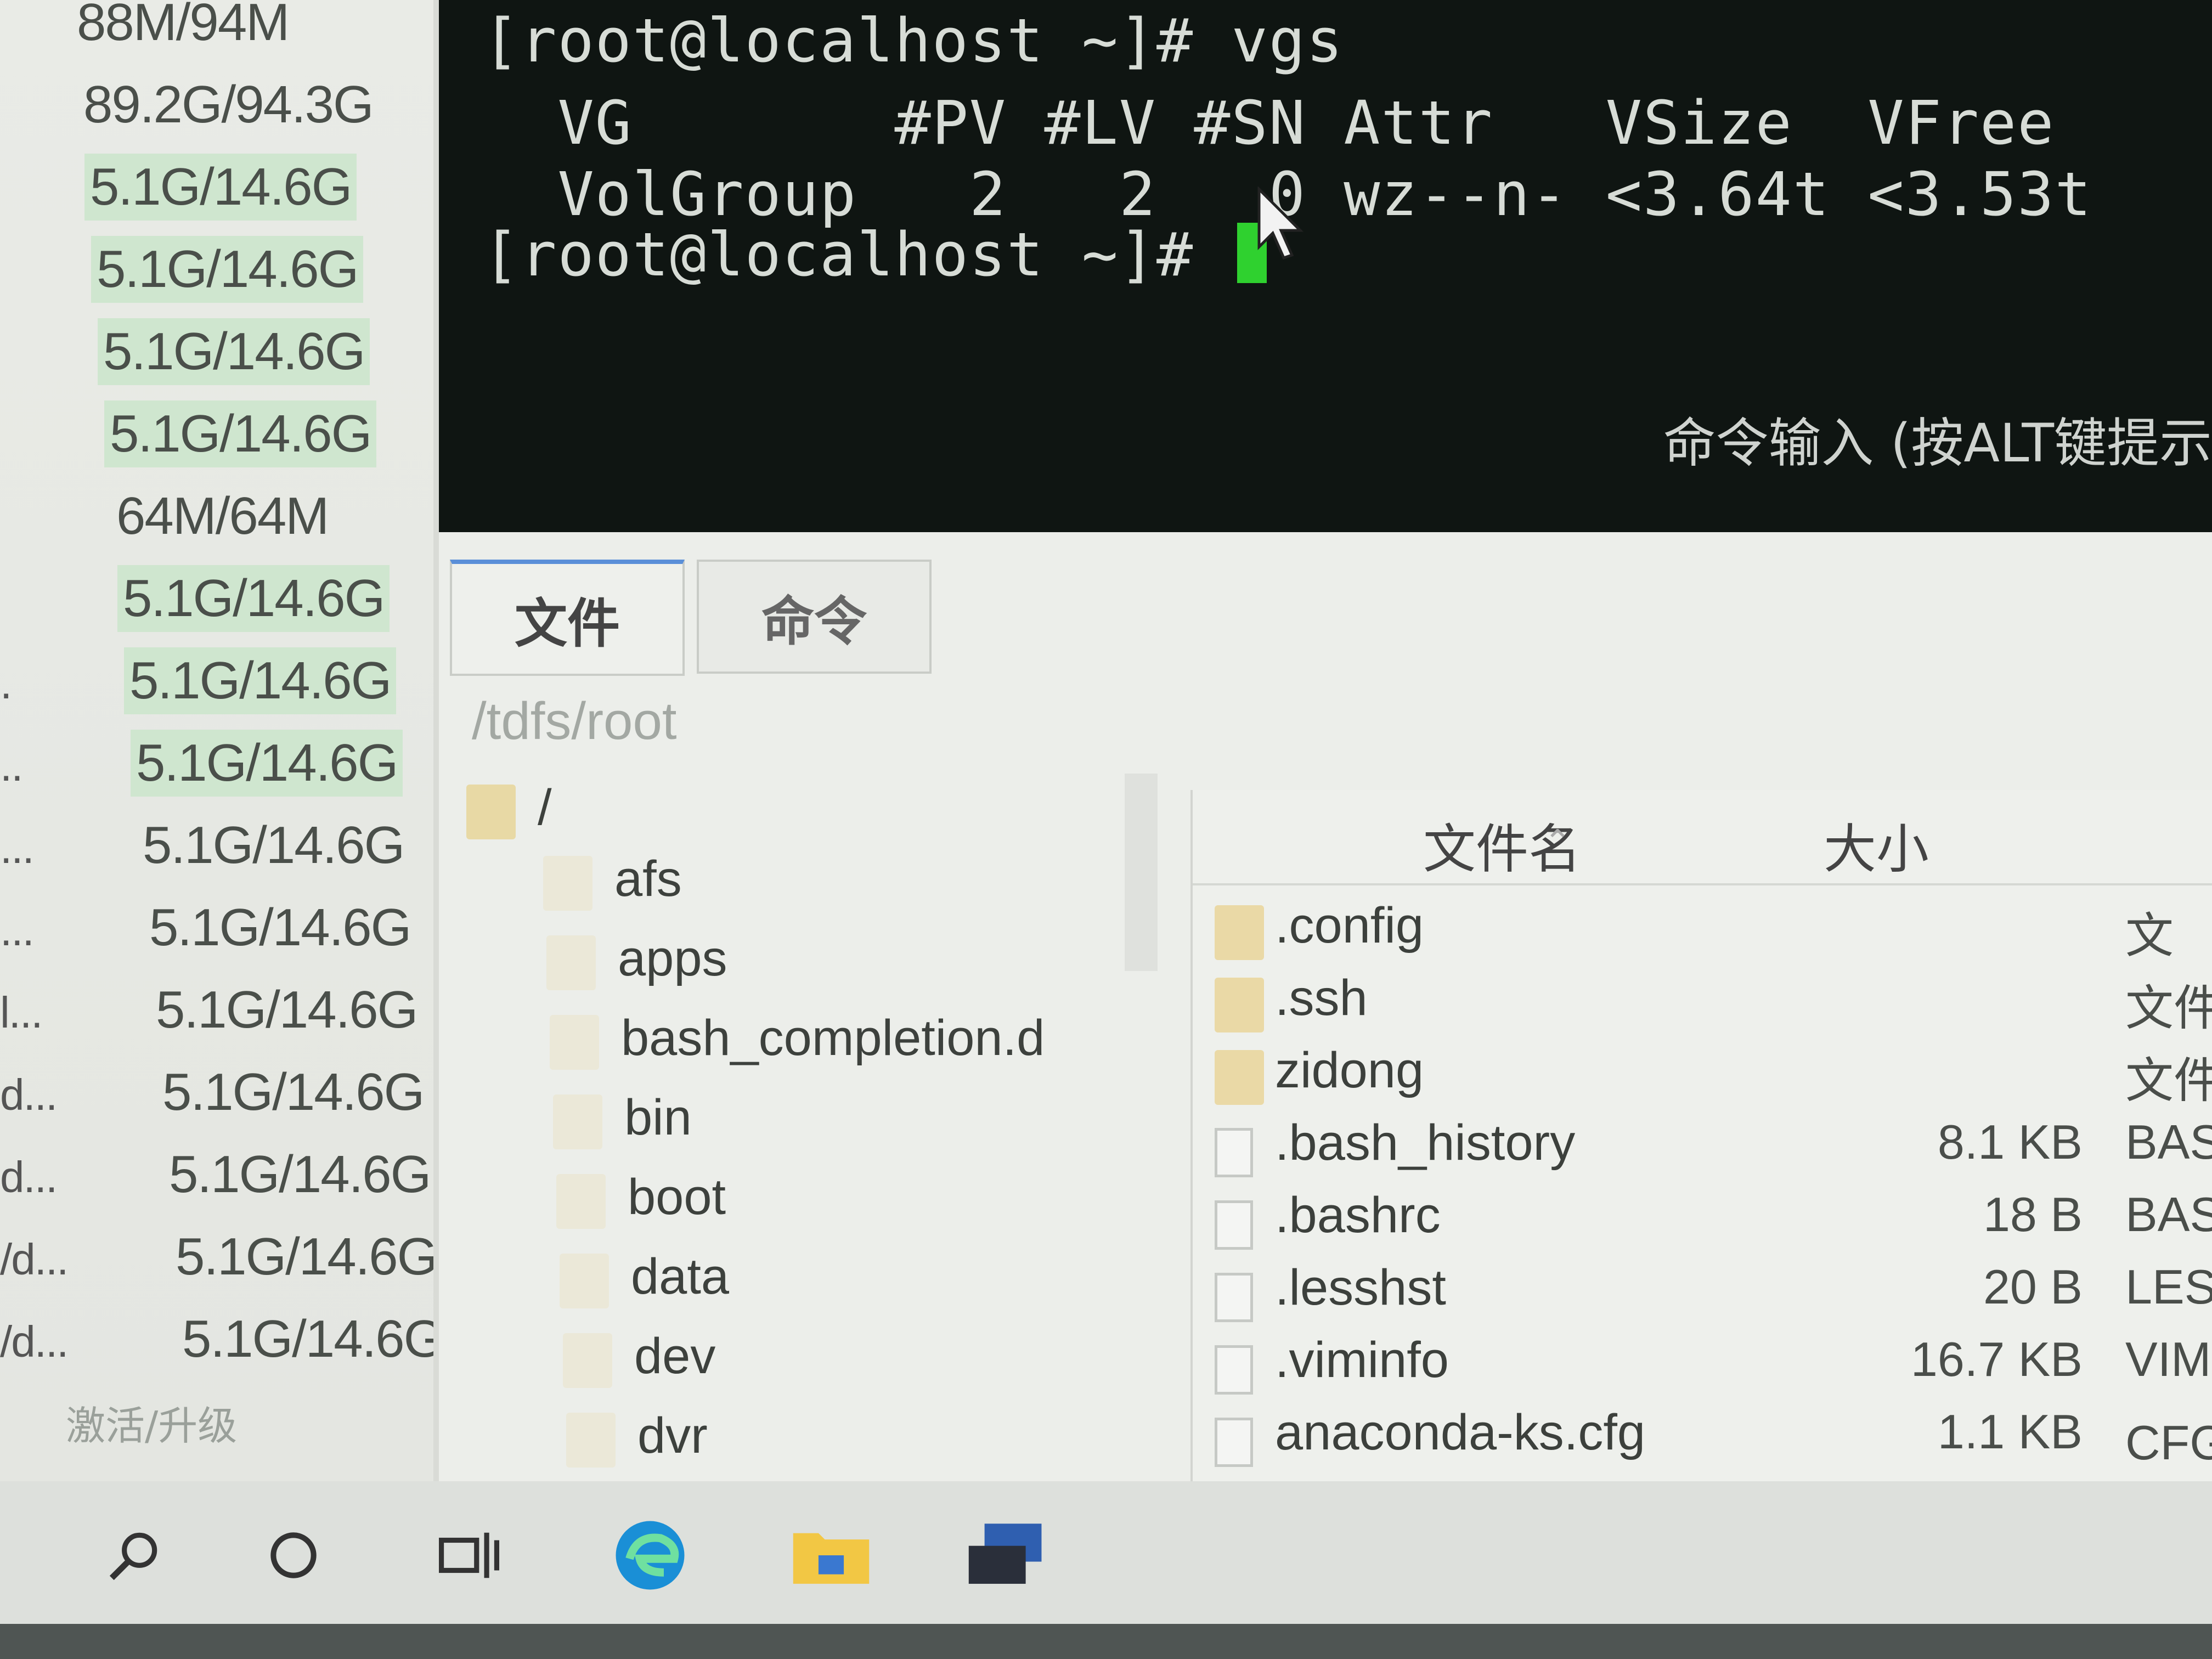  I want to click on file-name: anaconda-ks.cfg, so click(1461, 1432).